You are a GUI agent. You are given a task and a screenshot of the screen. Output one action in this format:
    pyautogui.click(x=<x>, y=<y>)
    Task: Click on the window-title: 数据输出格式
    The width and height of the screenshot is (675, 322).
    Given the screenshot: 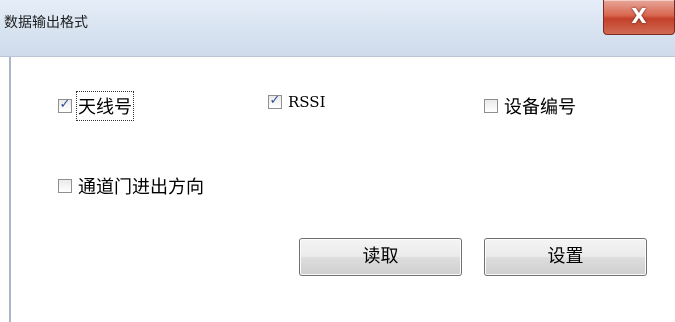 What is the action you would take?
    pyautogui.click(x=46, y=23)
    